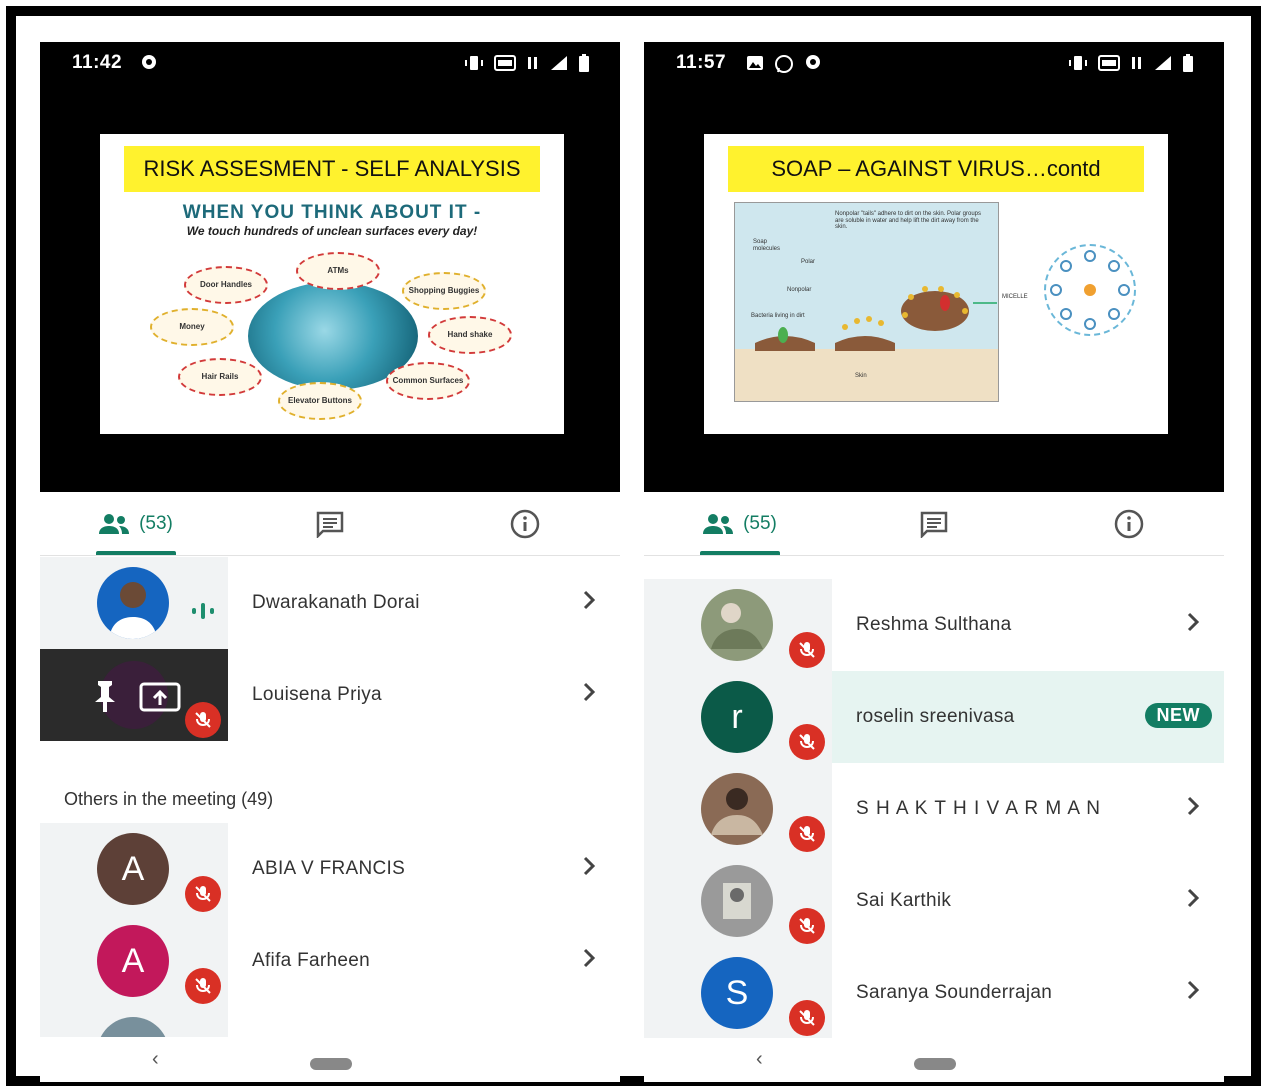  Describe the element at coordinates (1090, 290) in the screenshot. I see `micelle-illustration` at that location.